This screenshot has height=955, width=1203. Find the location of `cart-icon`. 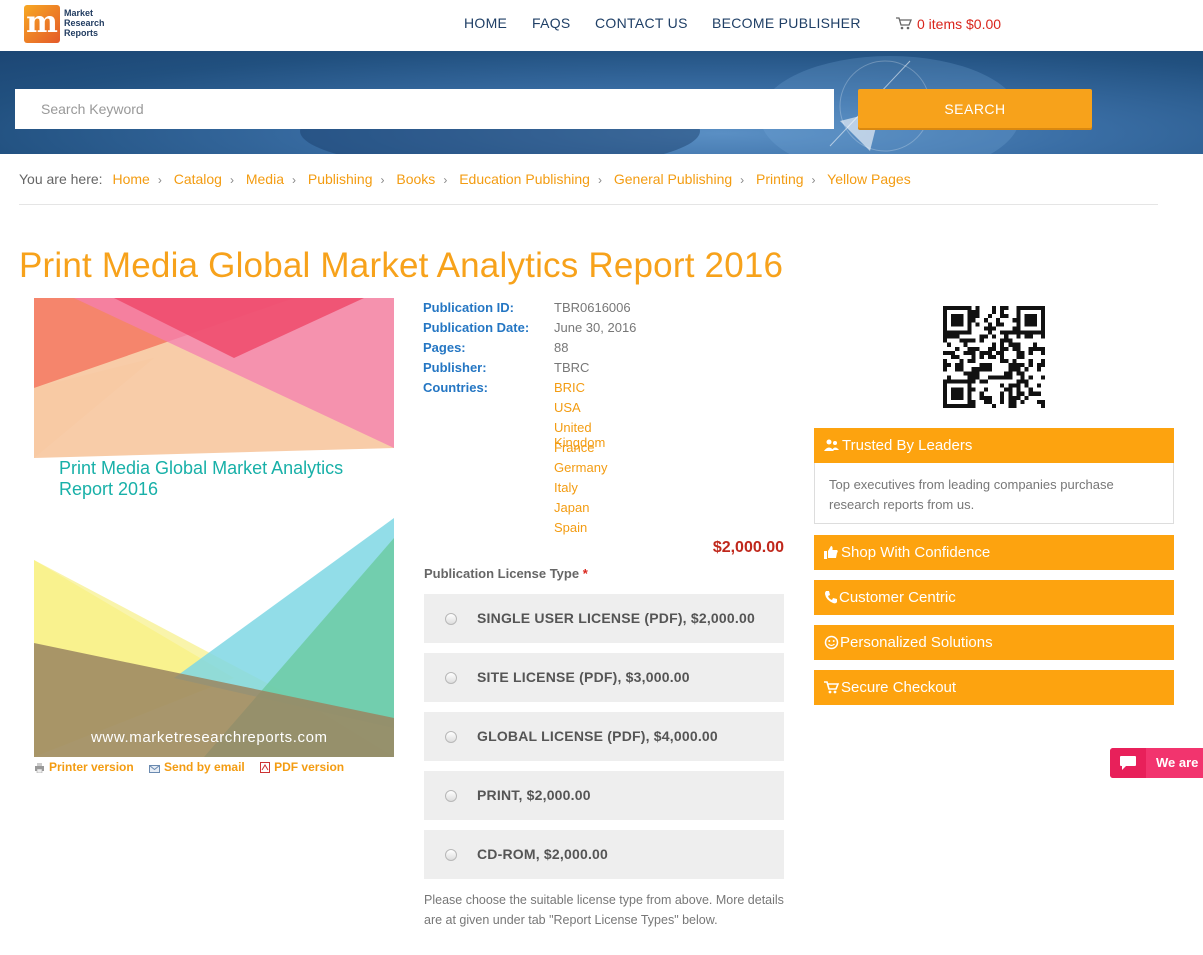

cart-icon is located at coordinates (904, 23).